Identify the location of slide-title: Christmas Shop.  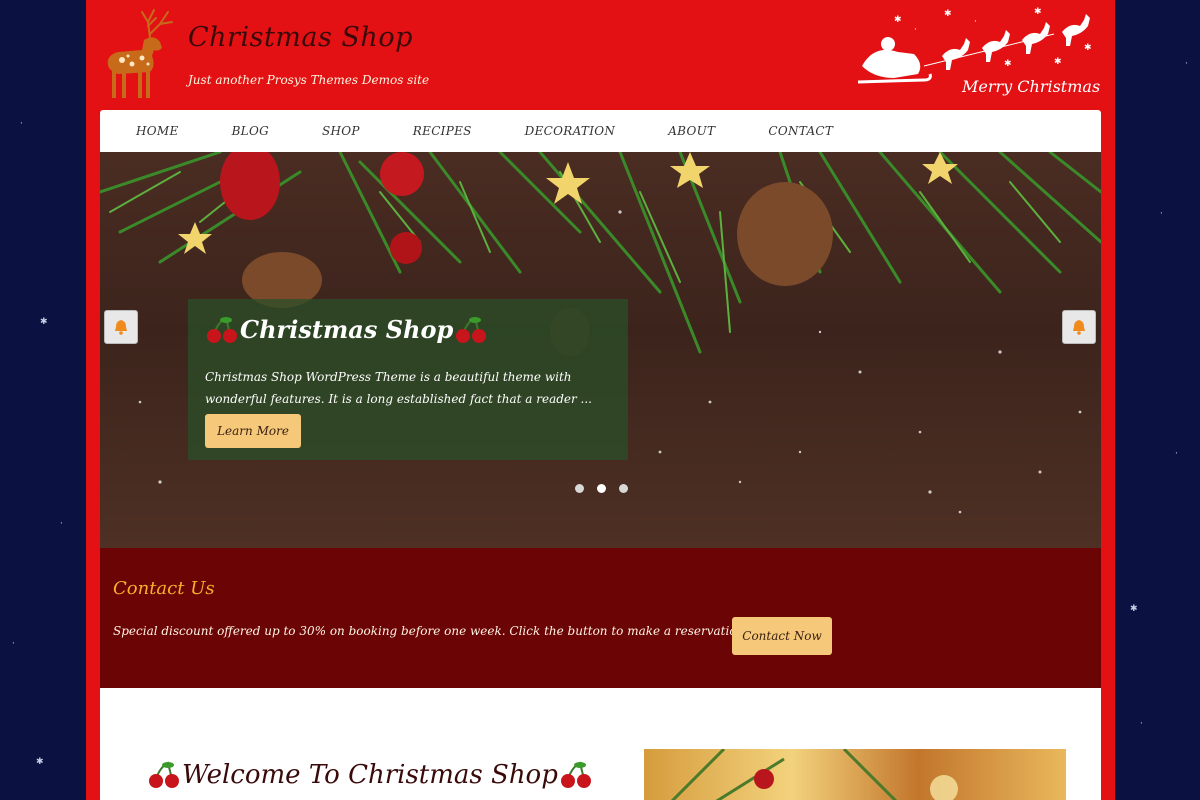
(347, 329).